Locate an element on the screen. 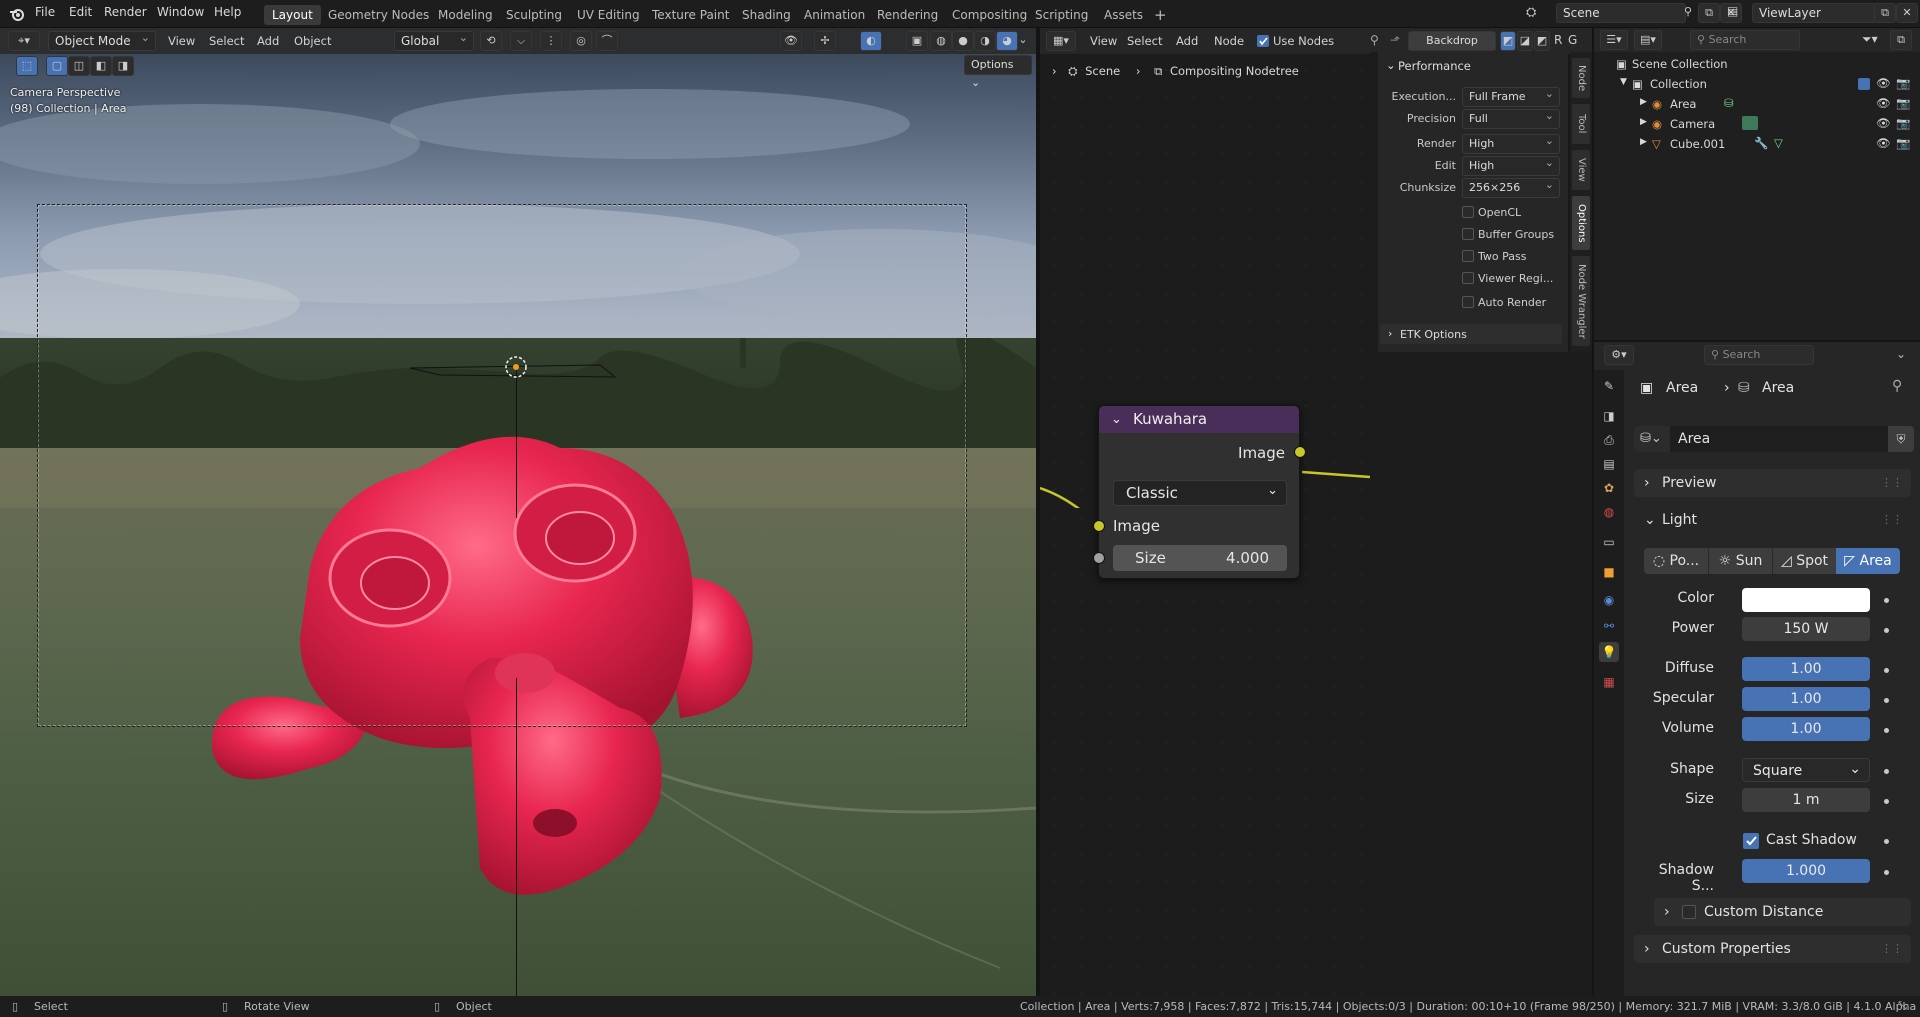  buffer-groups-checkbox is located at coordinates (1468, 234).